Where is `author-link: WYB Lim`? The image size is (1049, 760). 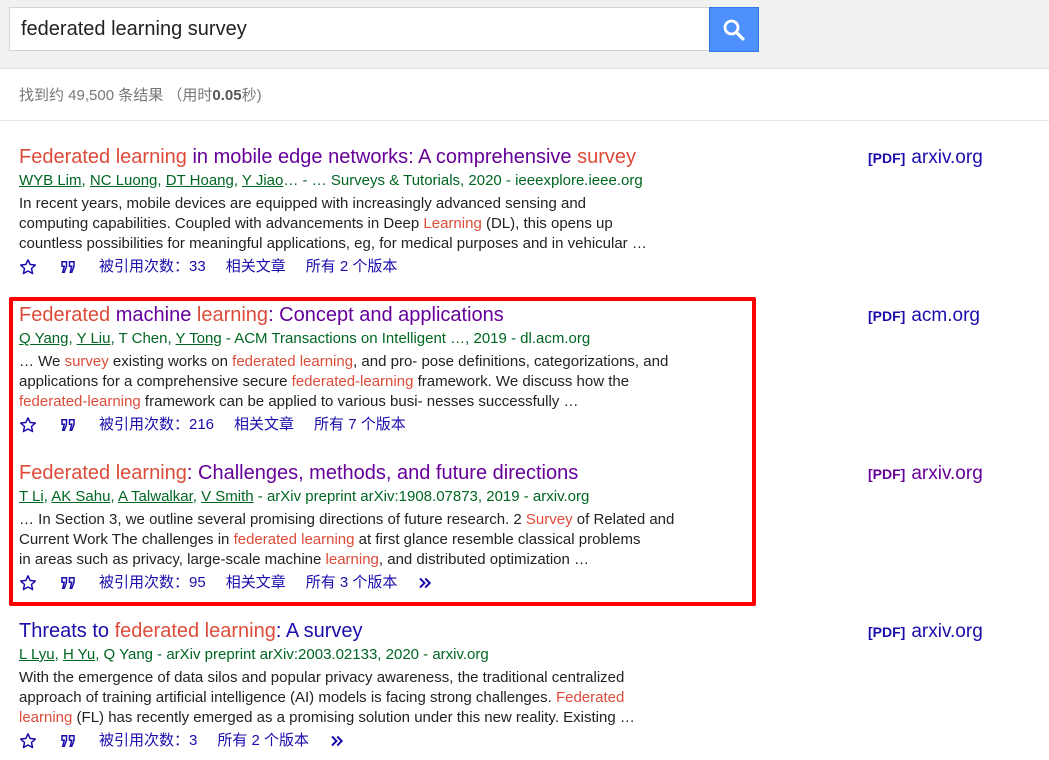
author-link: WYB Lim is located at coordinates (50, 180).